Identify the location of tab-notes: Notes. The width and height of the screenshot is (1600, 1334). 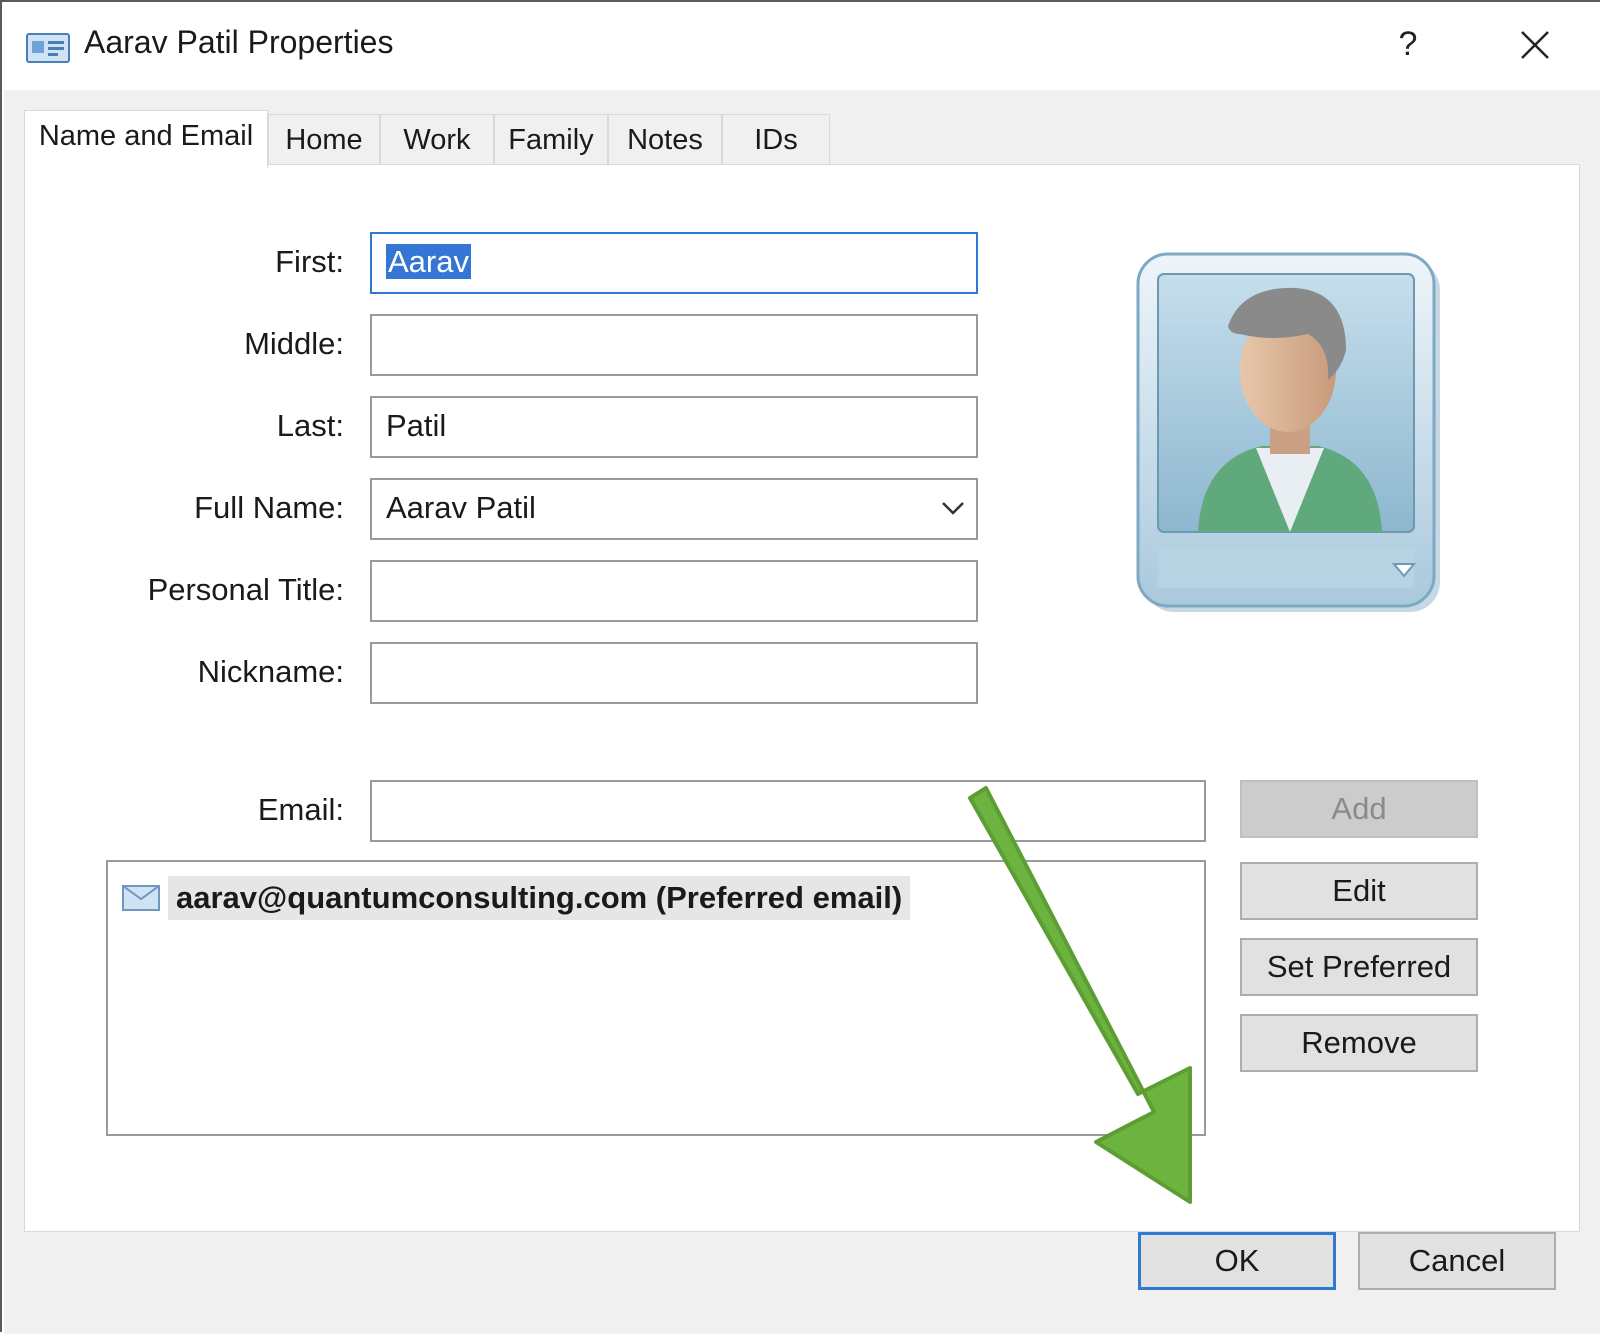
(665, 140).